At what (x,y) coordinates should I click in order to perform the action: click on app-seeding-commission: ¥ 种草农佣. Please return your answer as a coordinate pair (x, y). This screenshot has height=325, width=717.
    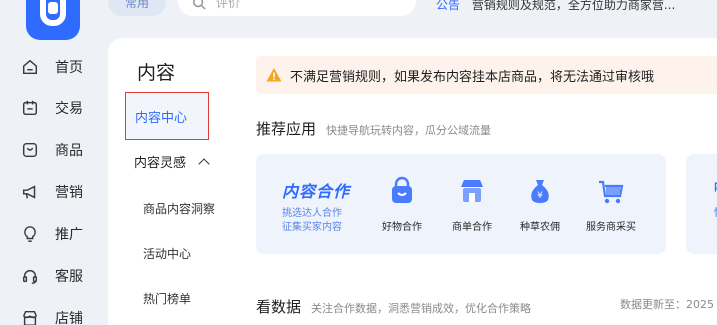
    Looking at the image, I should click on (540, 203).